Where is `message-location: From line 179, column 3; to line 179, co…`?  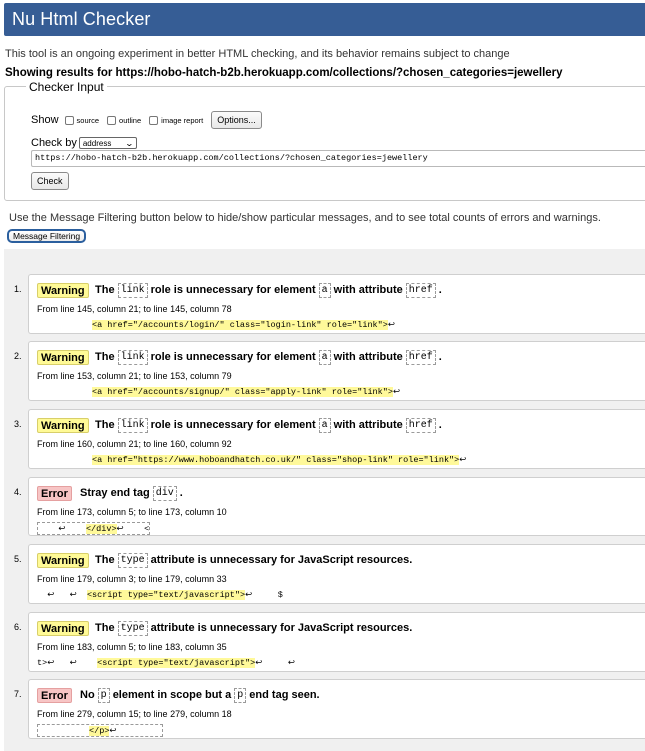 message-location: From line 179, column 3; to line 179, co… is located at coordinates (132, 579).